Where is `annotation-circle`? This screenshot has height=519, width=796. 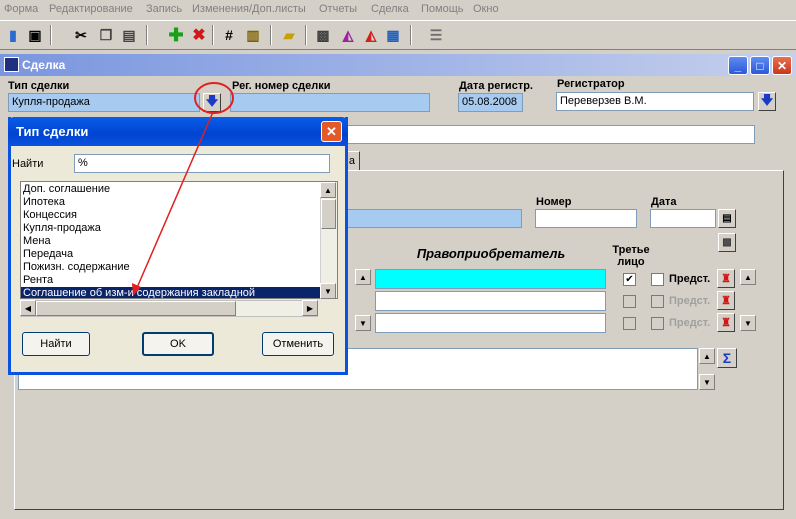 annotation-circle is located at coordinates (214, 98).